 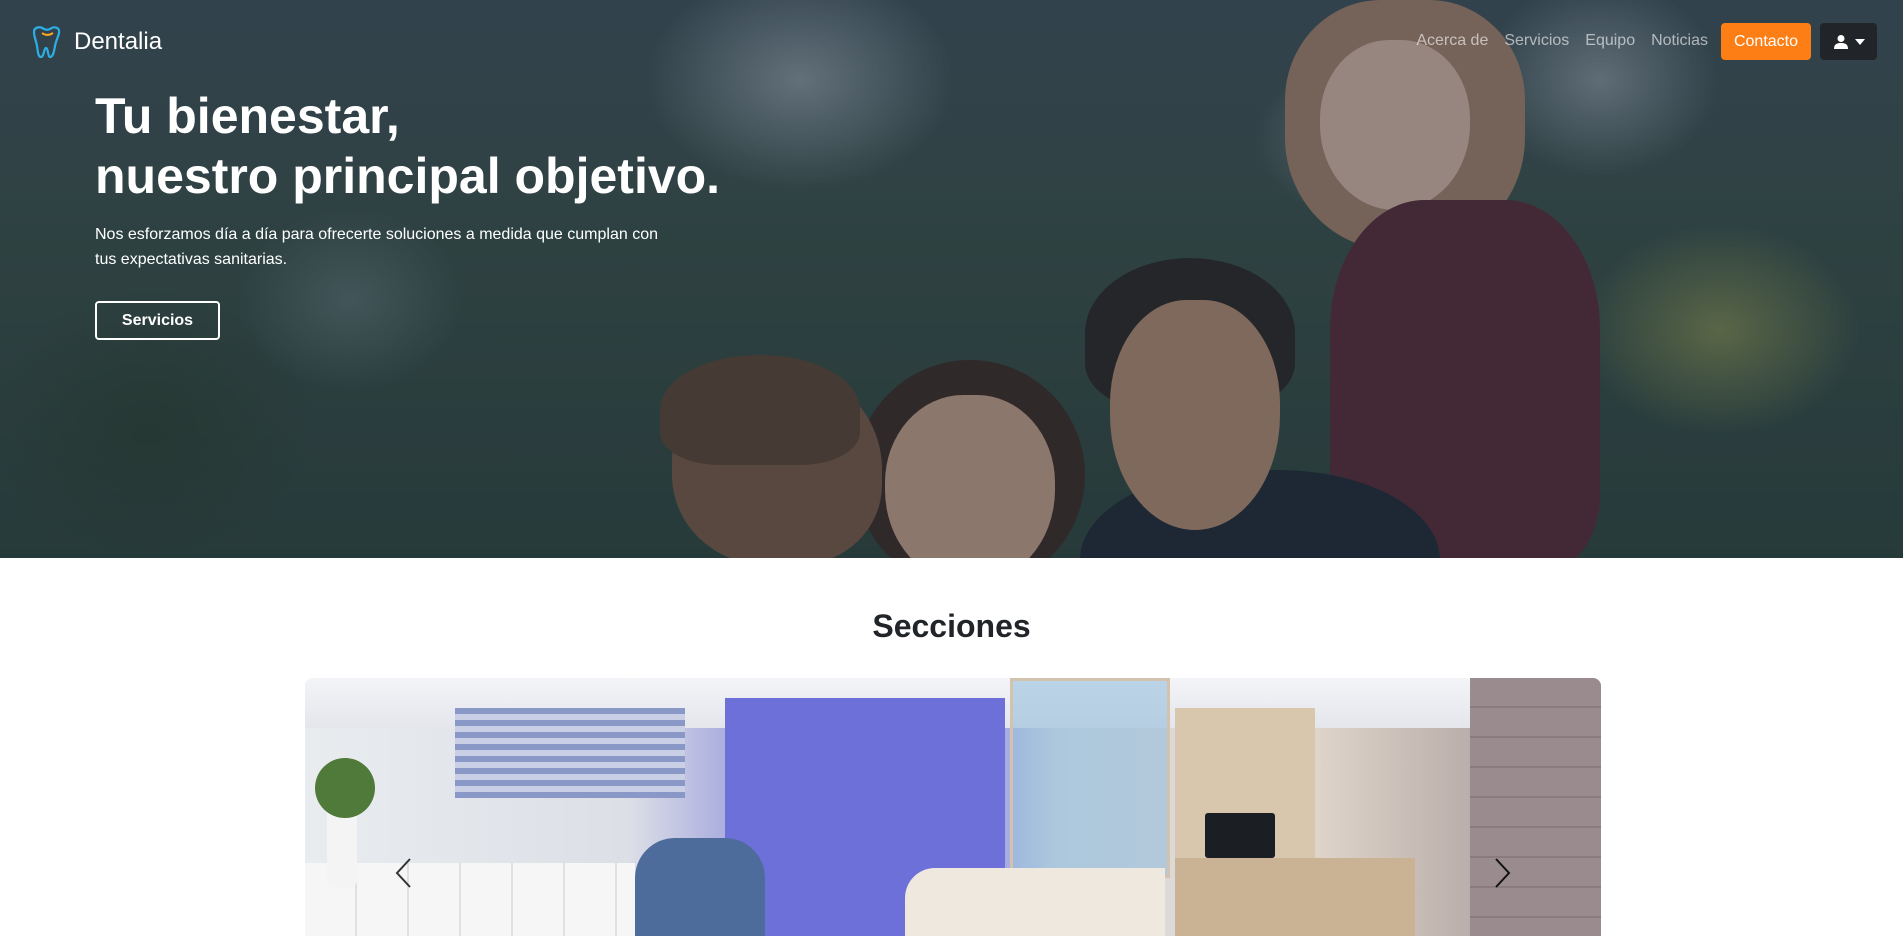 I want to click on clinic-monitor, so click(x=1240, y=835).